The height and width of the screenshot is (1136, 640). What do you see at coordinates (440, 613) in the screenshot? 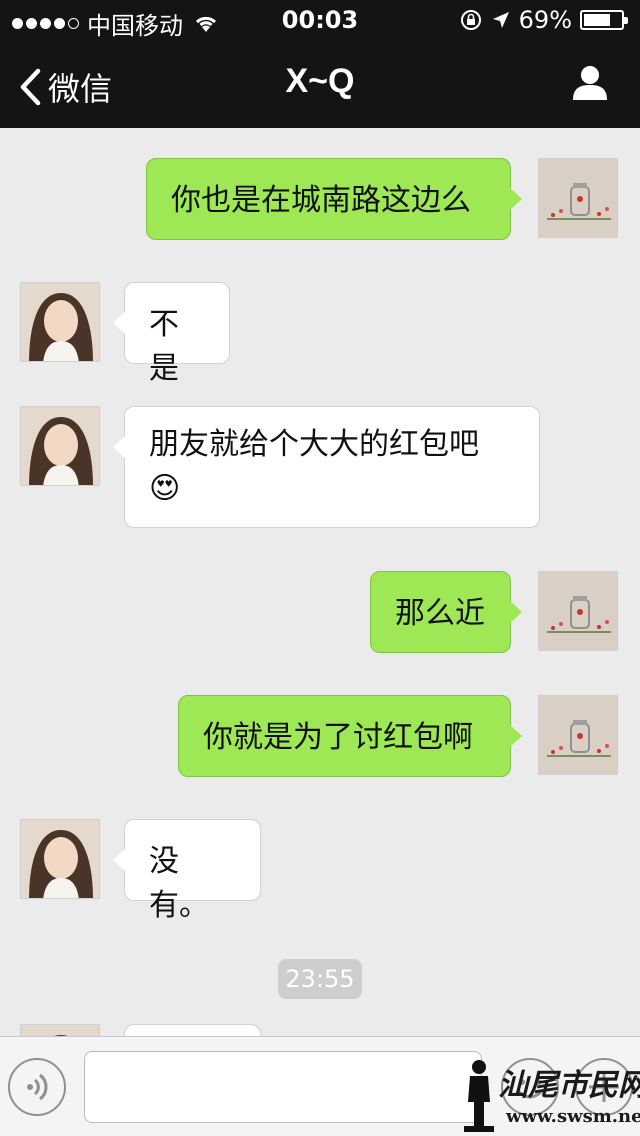
I see `message-text: 那么近` at bounding box center [440, 613].